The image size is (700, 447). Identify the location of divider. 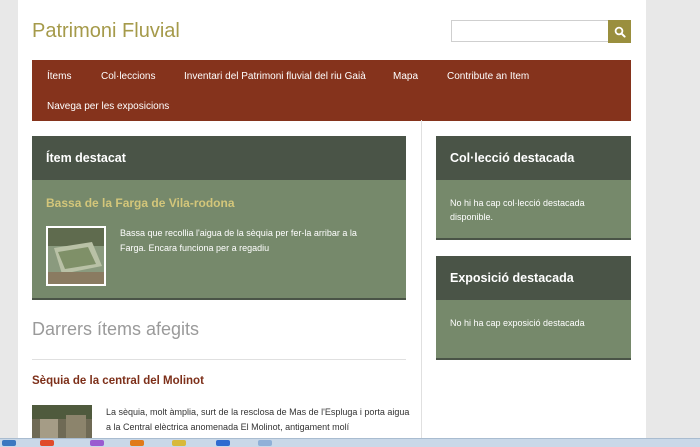
(219, 359).